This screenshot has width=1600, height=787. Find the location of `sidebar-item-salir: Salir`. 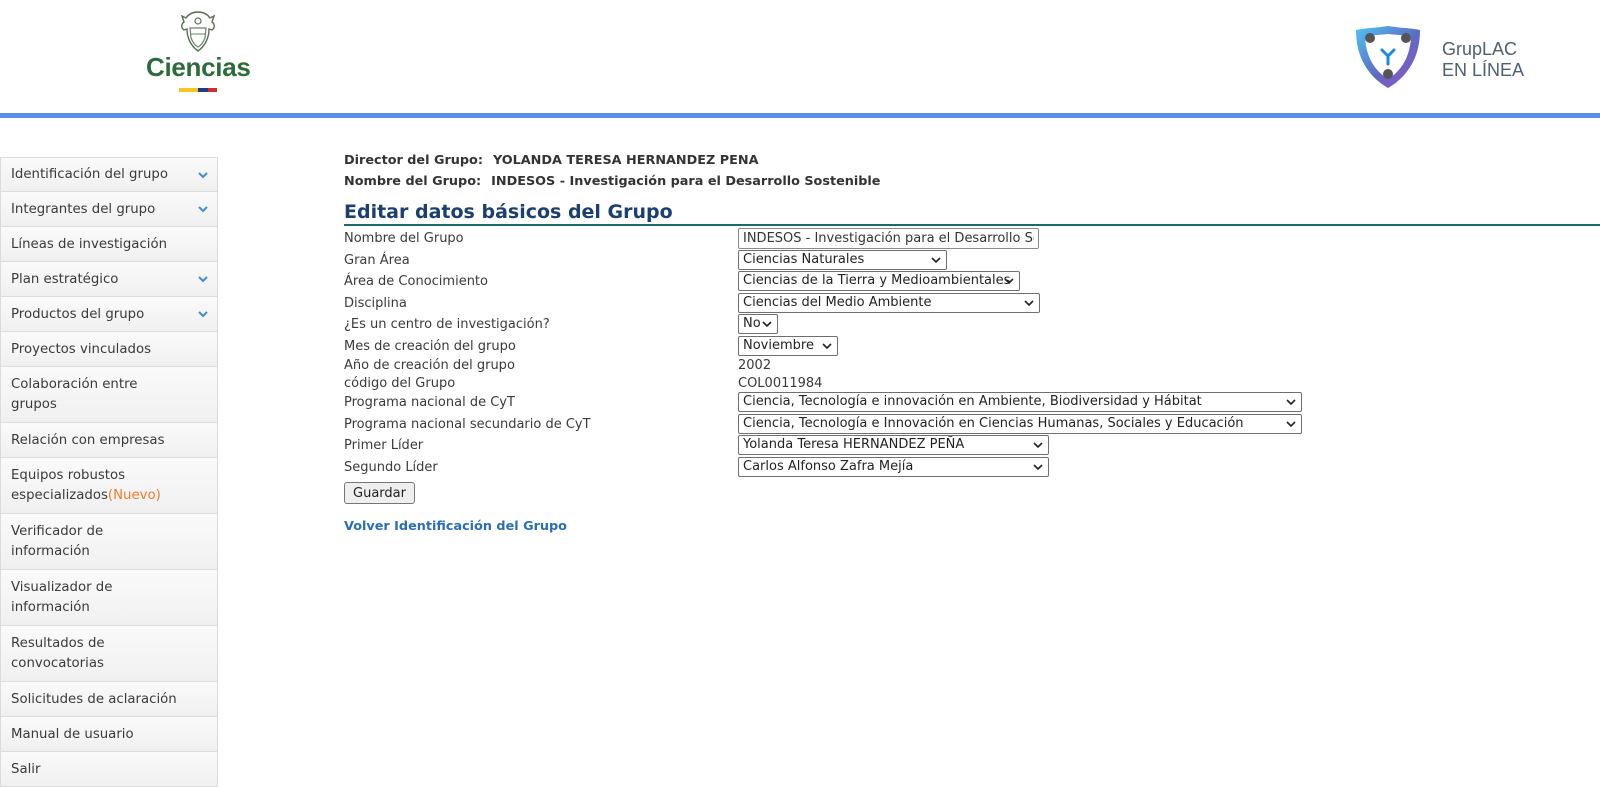

sidebar-item-salir: Salir is located at coordinates (109, 769).